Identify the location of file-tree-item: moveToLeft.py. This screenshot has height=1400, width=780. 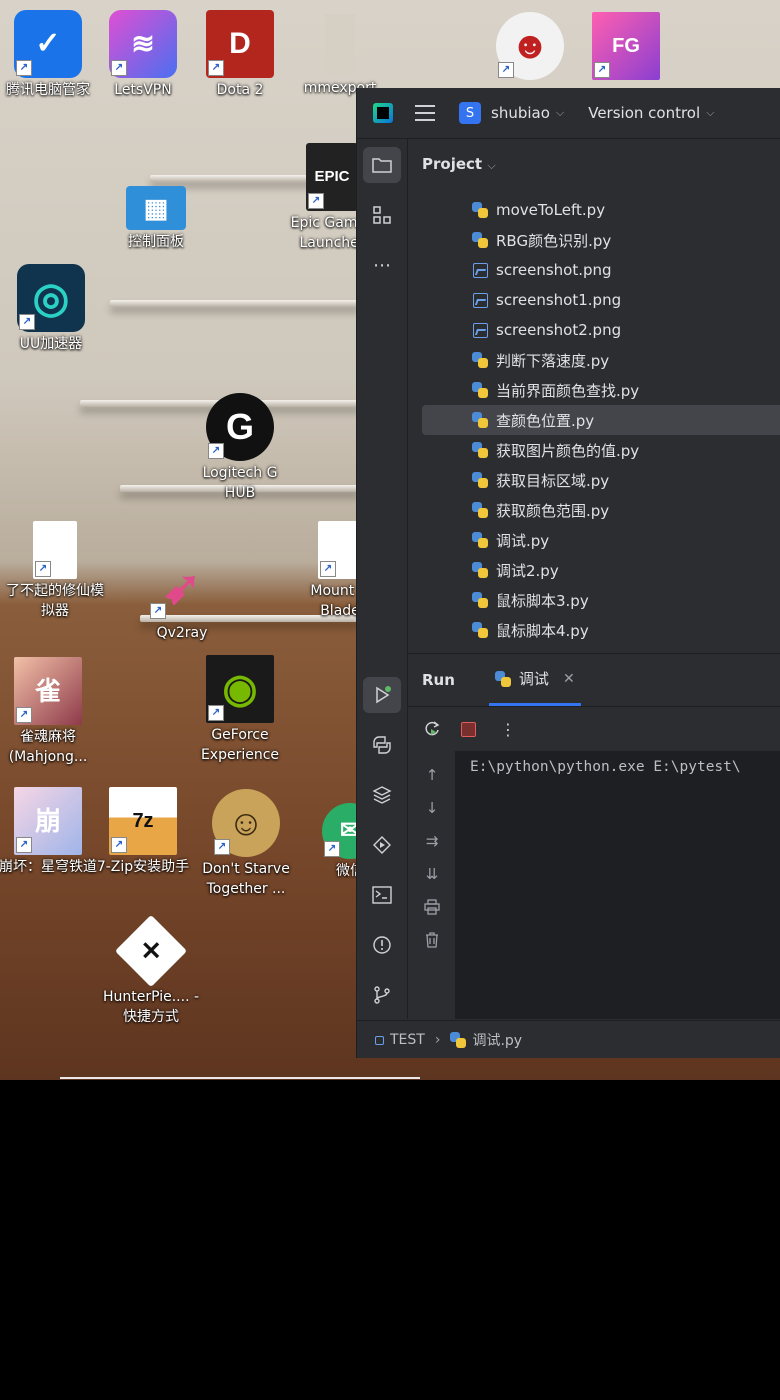
(601, 210).